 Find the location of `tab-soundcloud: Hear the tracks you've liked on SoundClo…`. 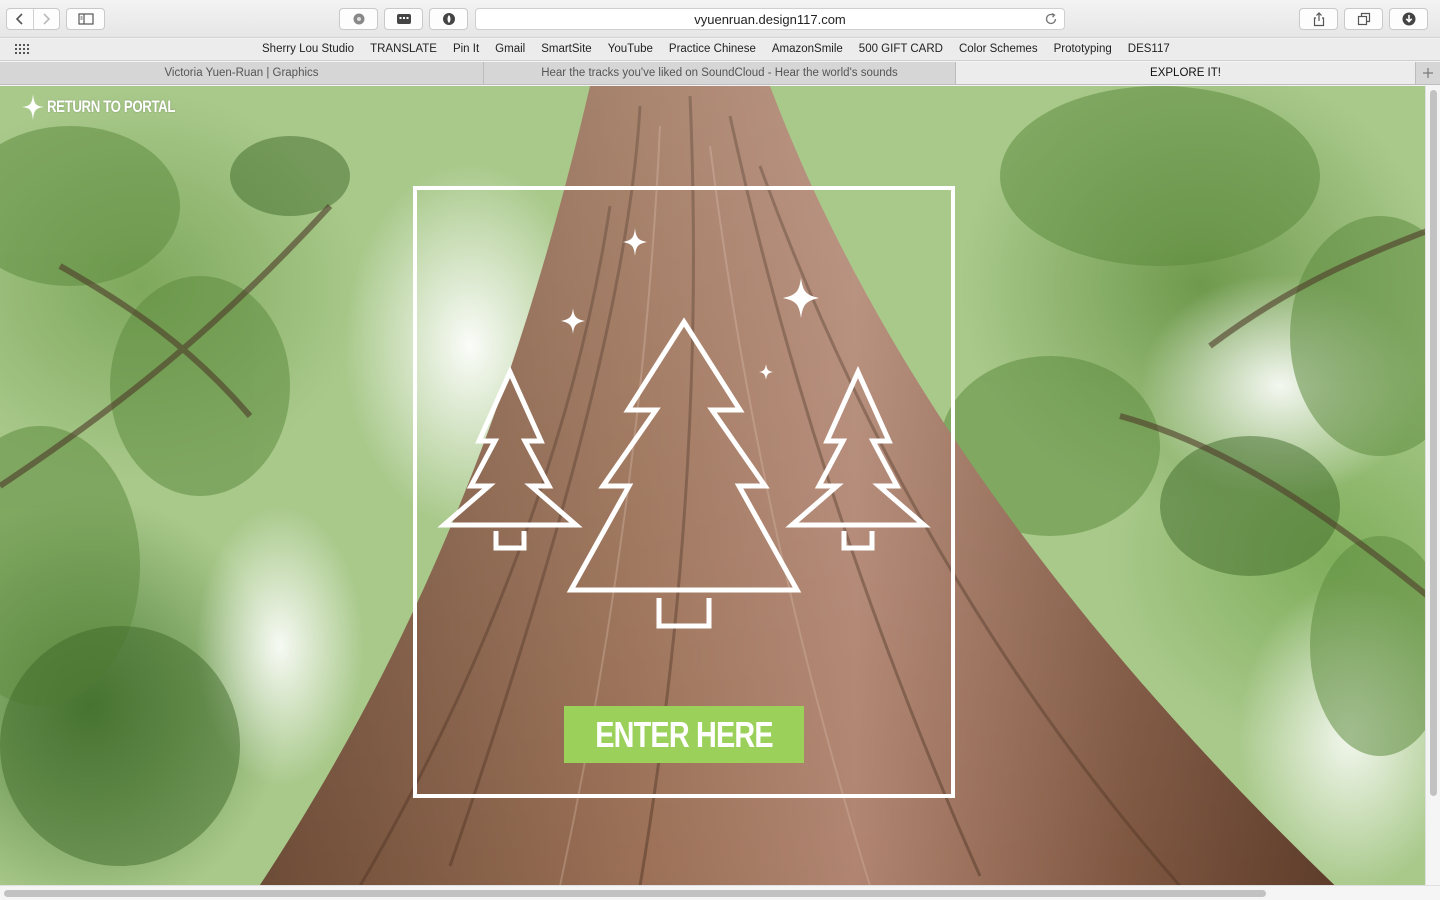

tab-soundcloud: Hear the tracks you've liked on SoundClo… is located at coordinates (720, 73).